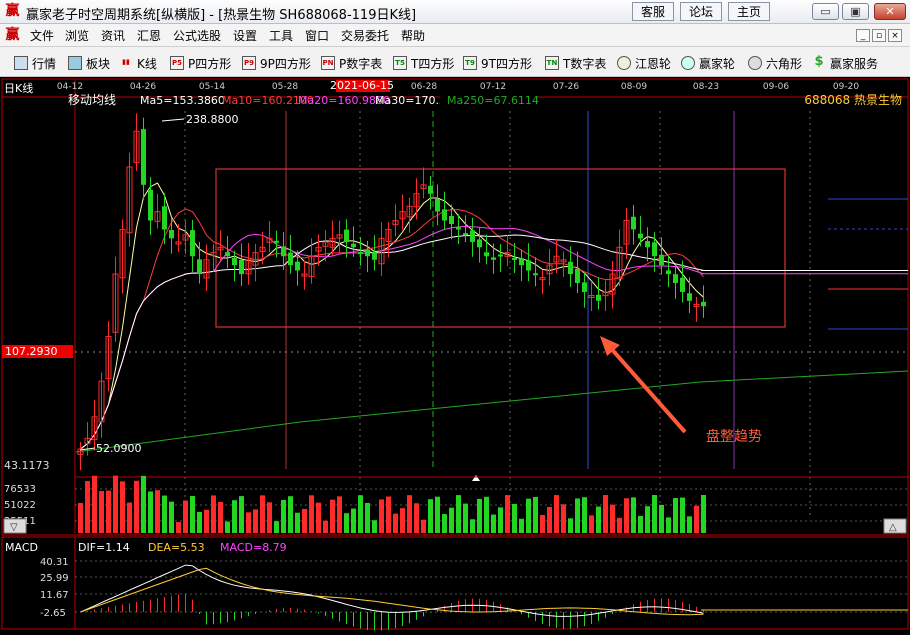 Image resolution: width=910 pixels, height=635 pixels. What do you see at coordinates (646, 388) in the screenshot?
I see `annotation-arrow` at bounding box center [646, 388].